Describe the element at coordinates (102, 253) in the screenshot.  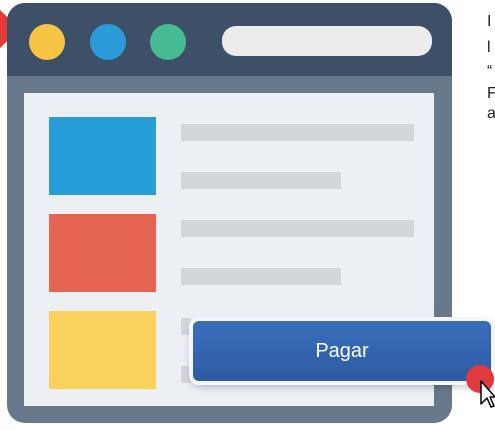
I see `thumbnail-red` at that location.